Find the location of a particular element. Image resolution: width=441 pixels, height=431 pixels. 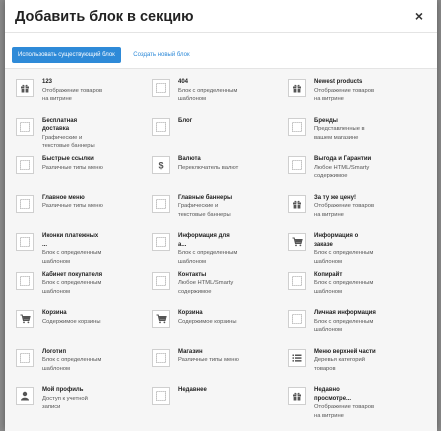

block-name: За ту же цену! is located at coordinates (335, 197).